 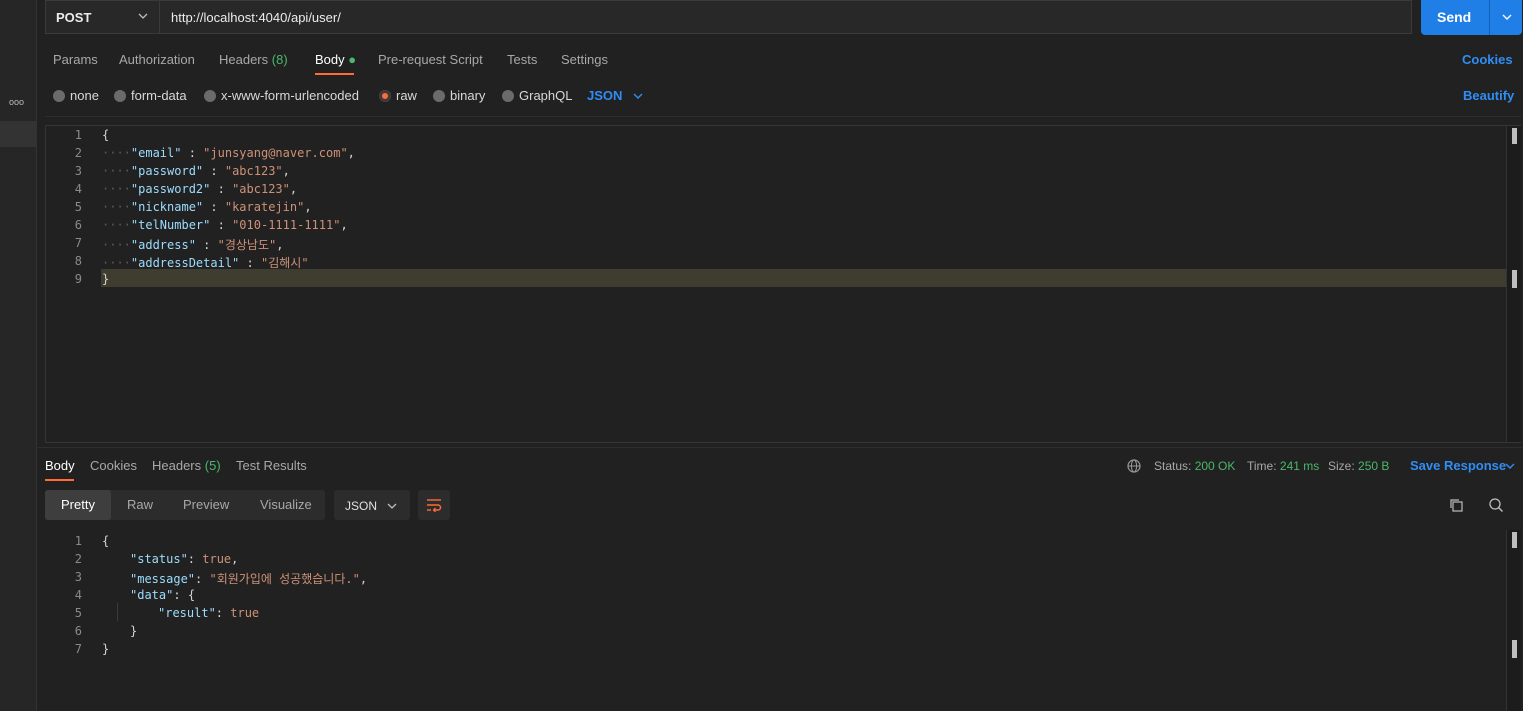 What do you see at coordinates (361, 506) in the screenshot?
I see `response-format-label: JSON` at bounding box center [361, 506].